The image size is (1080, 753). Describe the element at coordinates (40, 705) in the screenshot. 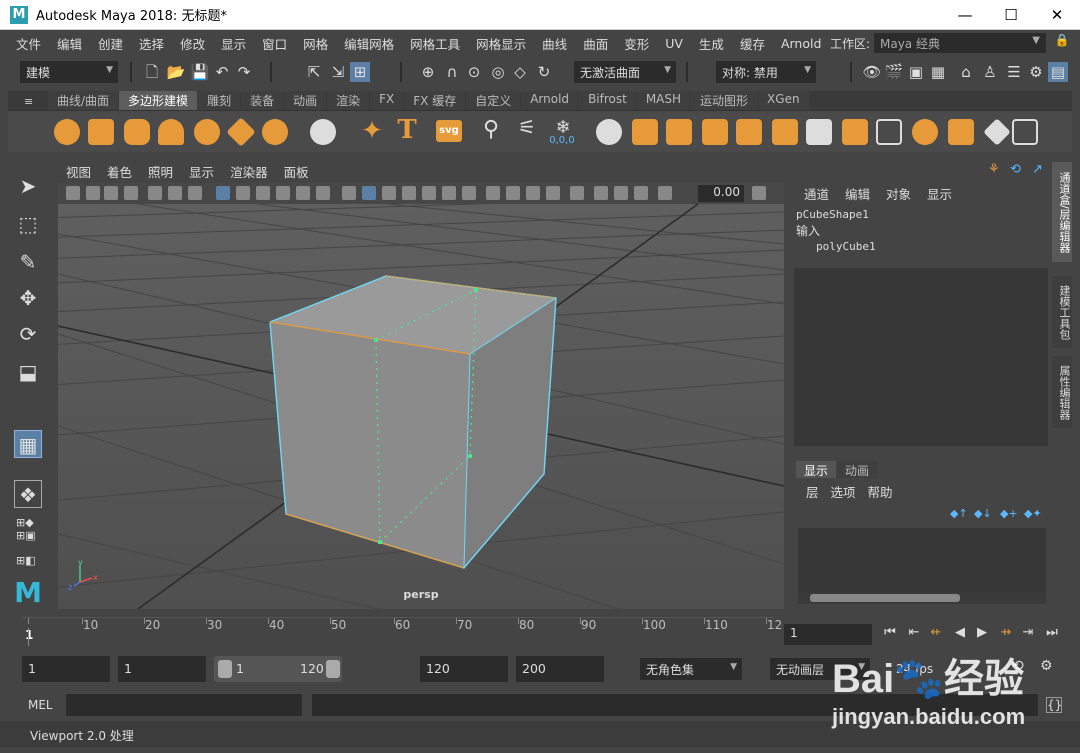

I see `command-language-label: MEL` at that location.